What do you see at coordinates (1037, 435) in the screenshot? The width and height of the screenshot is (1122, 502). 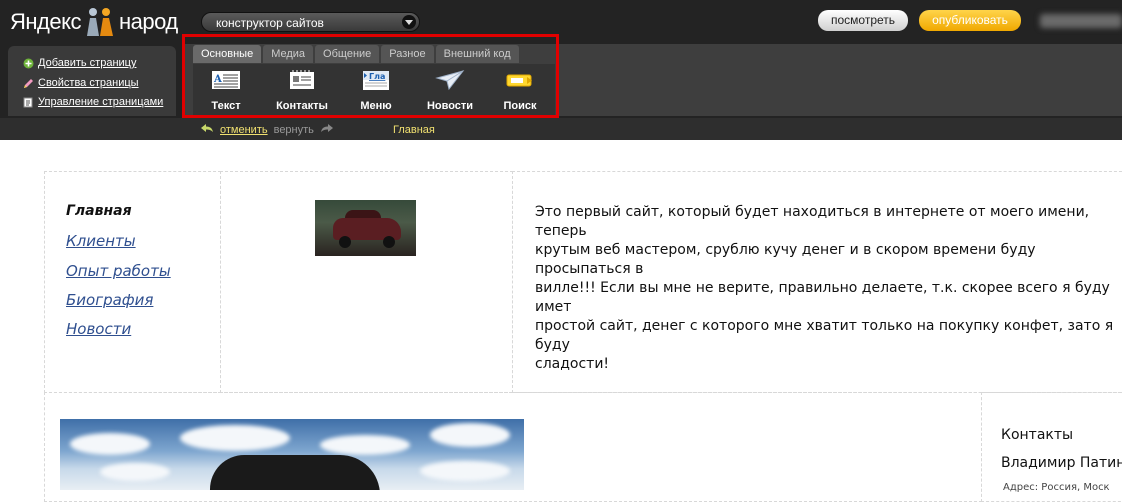 I see `contacts-title: Контакты` at bounding box center [1037, 435].